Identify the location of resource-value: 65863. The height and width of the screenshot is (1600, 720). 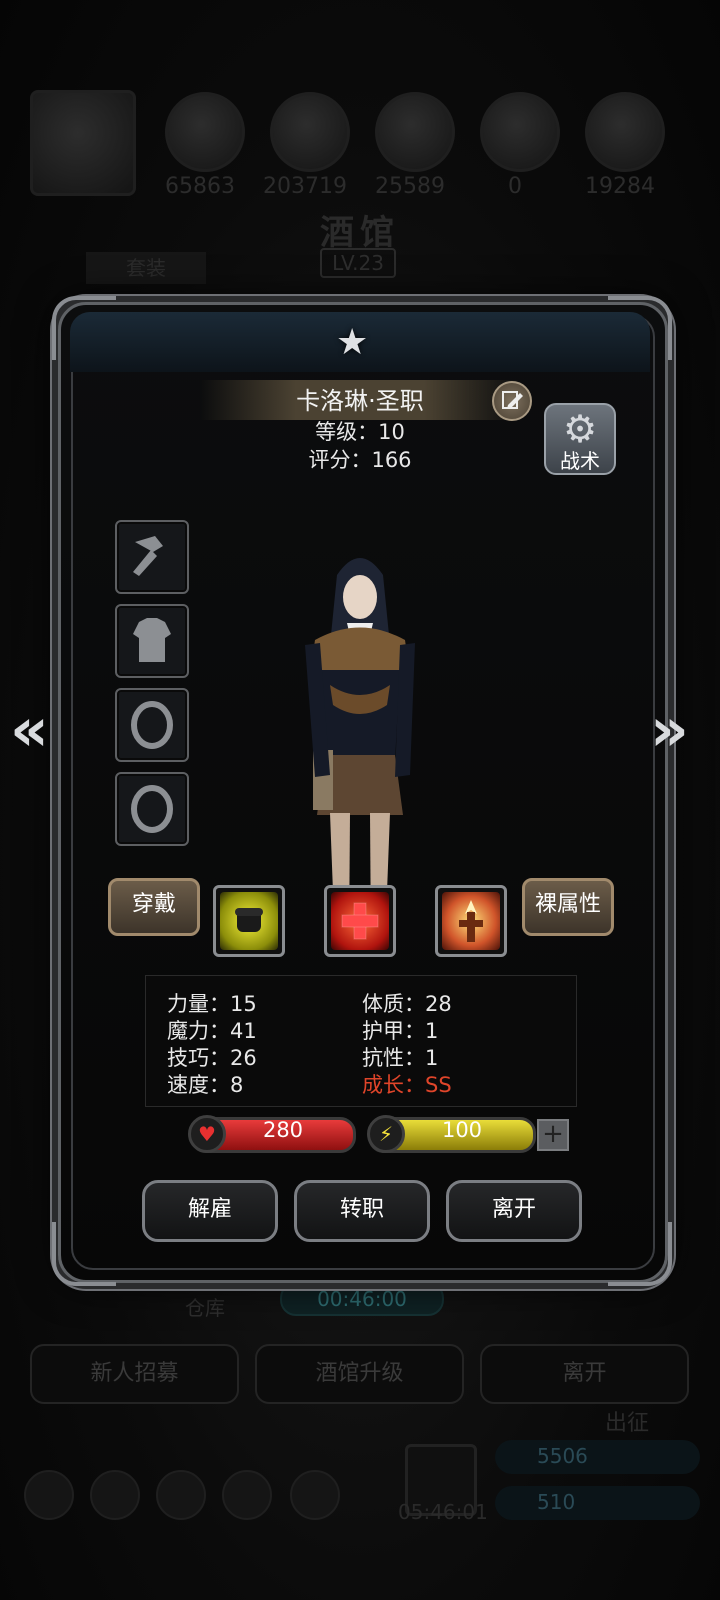
(200, 186).